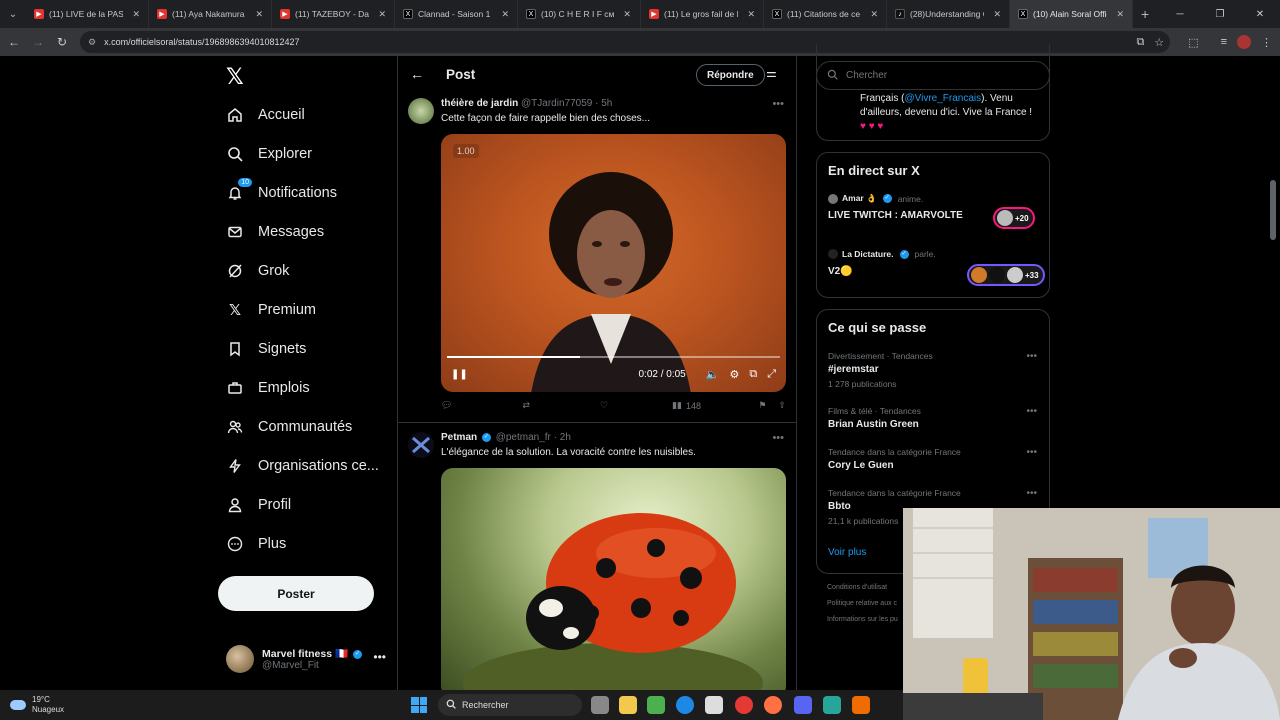 The image size is (1280, 720). Describe the element at coordinates (933, 75) in the screenshot. I see `search-input: Chercher` at that location.